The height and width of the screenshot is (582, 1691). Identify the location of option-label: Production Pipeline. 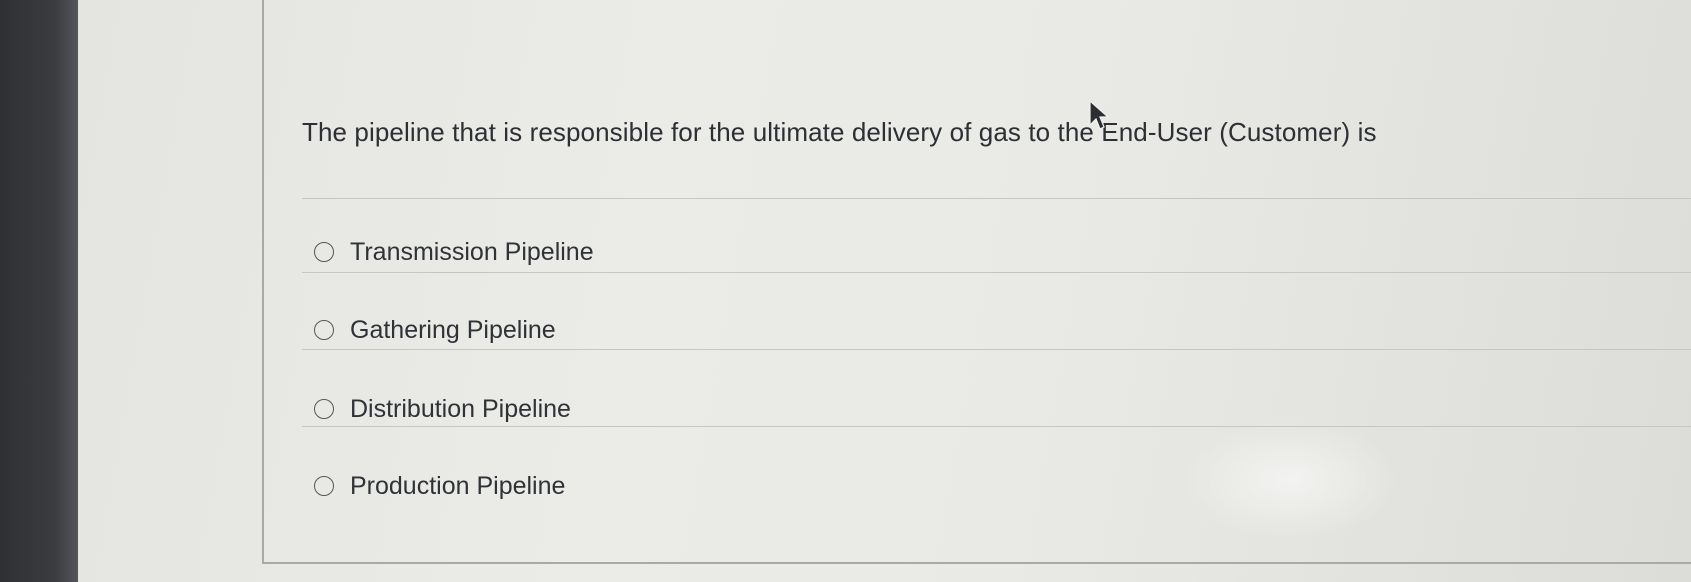
(458, 485).